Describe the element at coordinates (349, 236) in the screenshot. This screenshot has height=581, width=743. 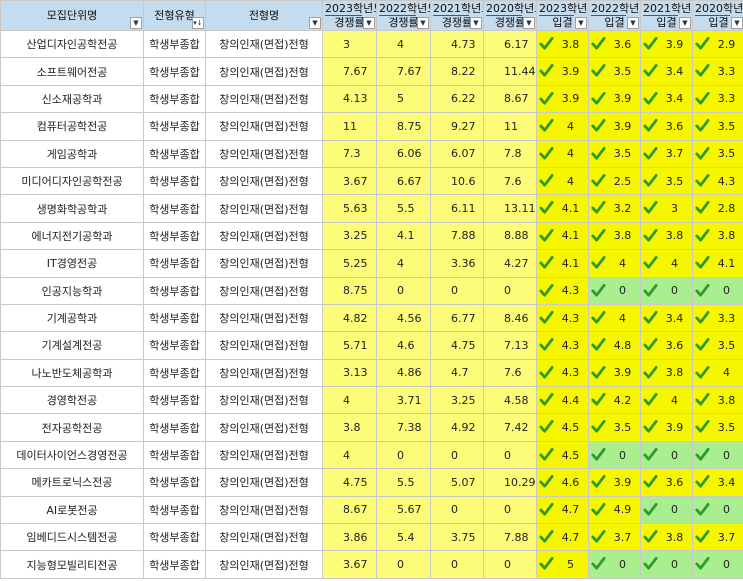
I see `cell-competition: 3.25` at that location.